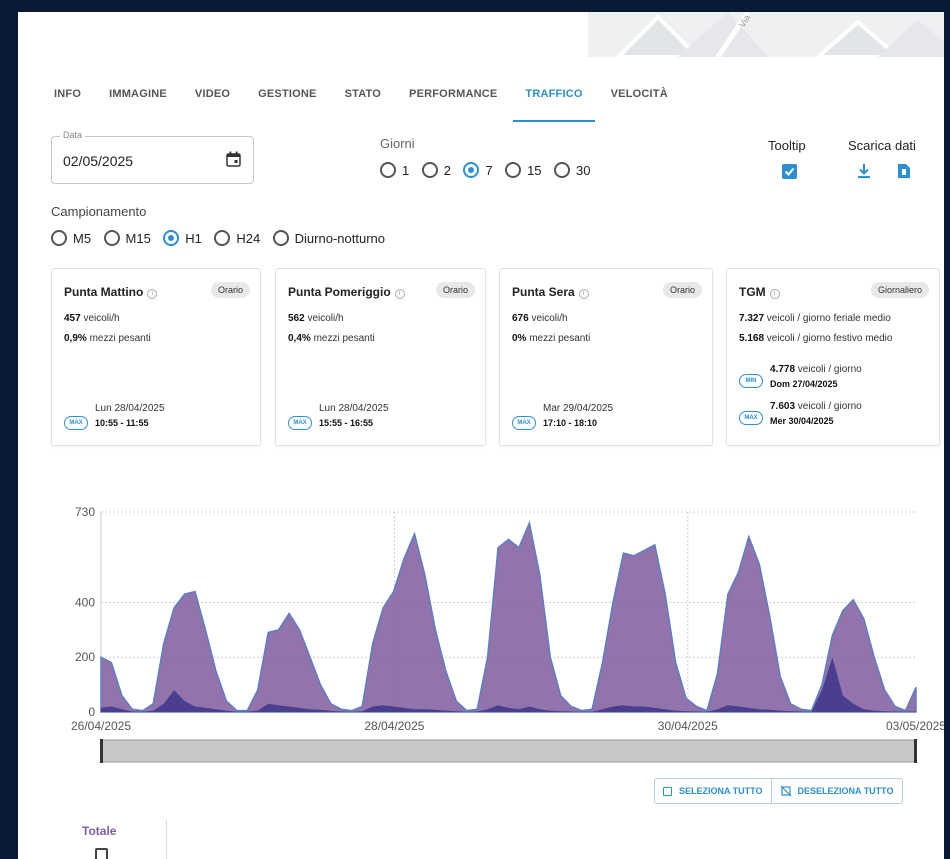  What do you see at coordinates (783, 369) in the screenshot?
I see `card-value: 4.778` at bounding box center [783, 369].